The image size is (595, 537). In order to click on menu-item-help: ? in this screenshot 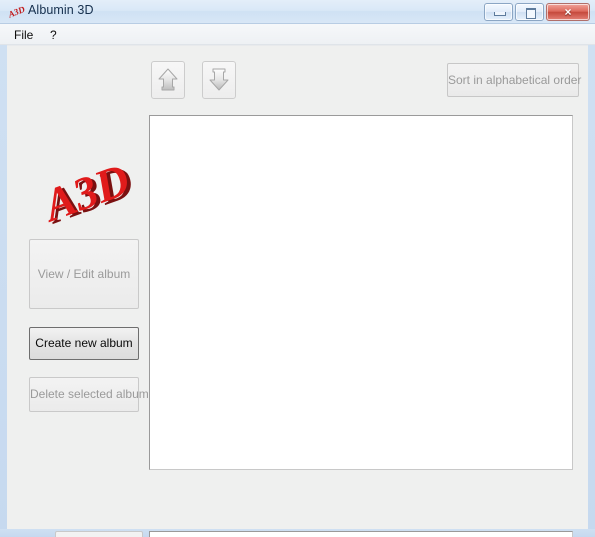, I will do `click(53, 35)`.